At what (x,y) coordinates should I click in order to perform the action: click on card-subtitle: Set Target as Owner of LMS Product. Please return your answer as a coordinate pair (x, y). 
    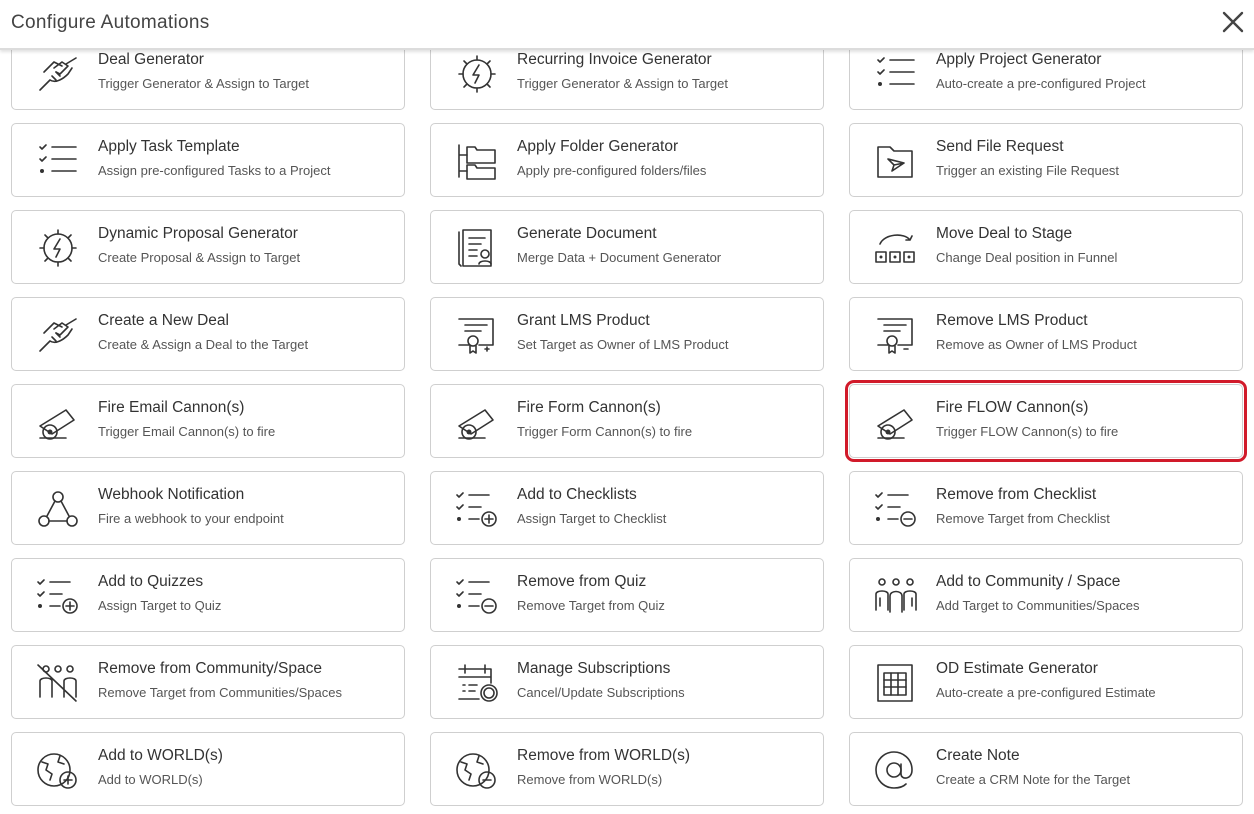
    Looking at the image, I should click on (623, 344).